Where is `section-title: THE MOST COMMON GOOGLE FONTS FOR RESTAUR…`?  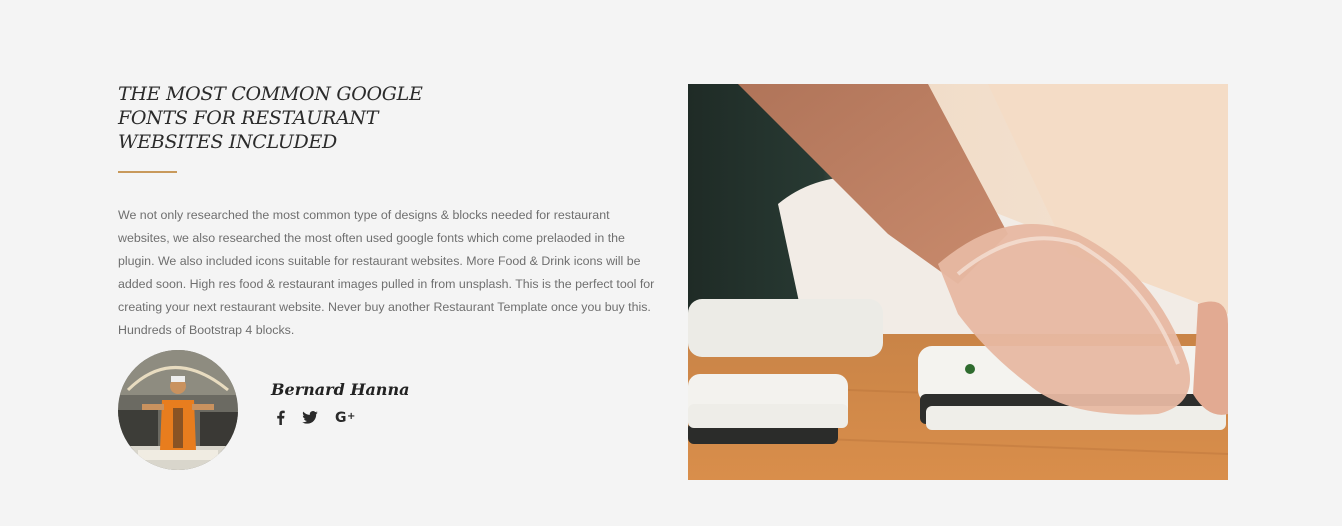
section-title: THE MOST COMMON GOOGLE FONTS FOR RESTAUR… is located at coordinates (270, 118).